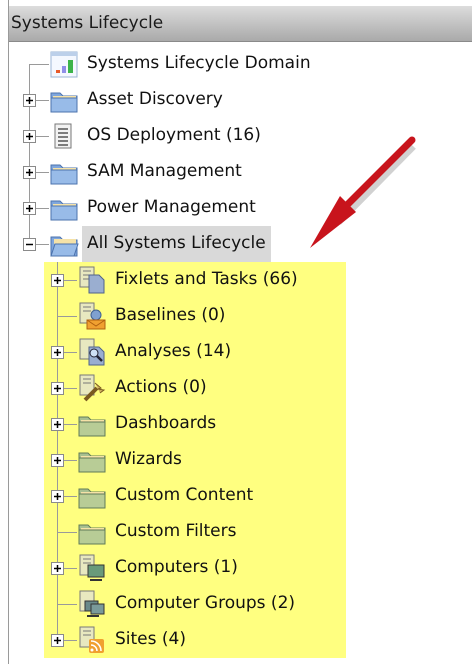  Describe the element at coordinates (173, 352) in the screenshot. I see `tree-item: Analyses (14)` at that location.